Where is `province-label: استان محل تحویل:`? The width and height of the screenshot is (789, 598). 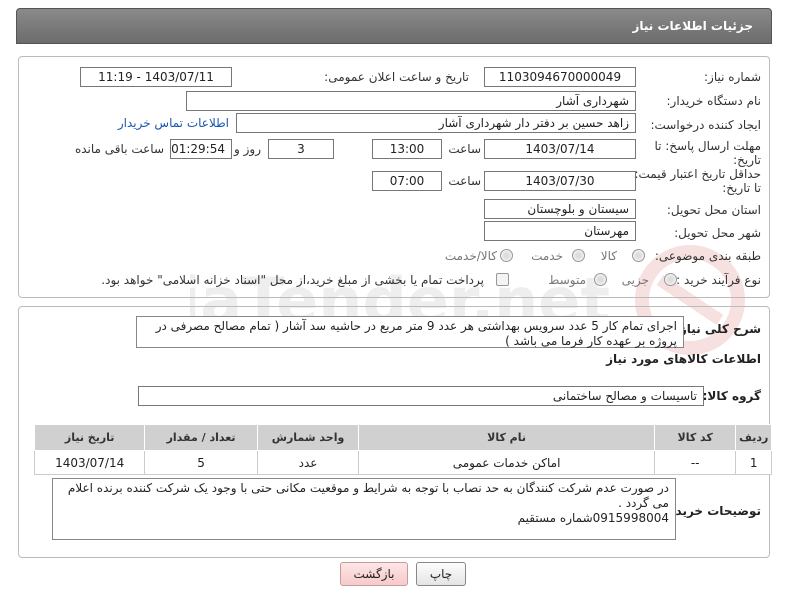
province-label: استان محل تحویل: is located at coordinates (713, 210).